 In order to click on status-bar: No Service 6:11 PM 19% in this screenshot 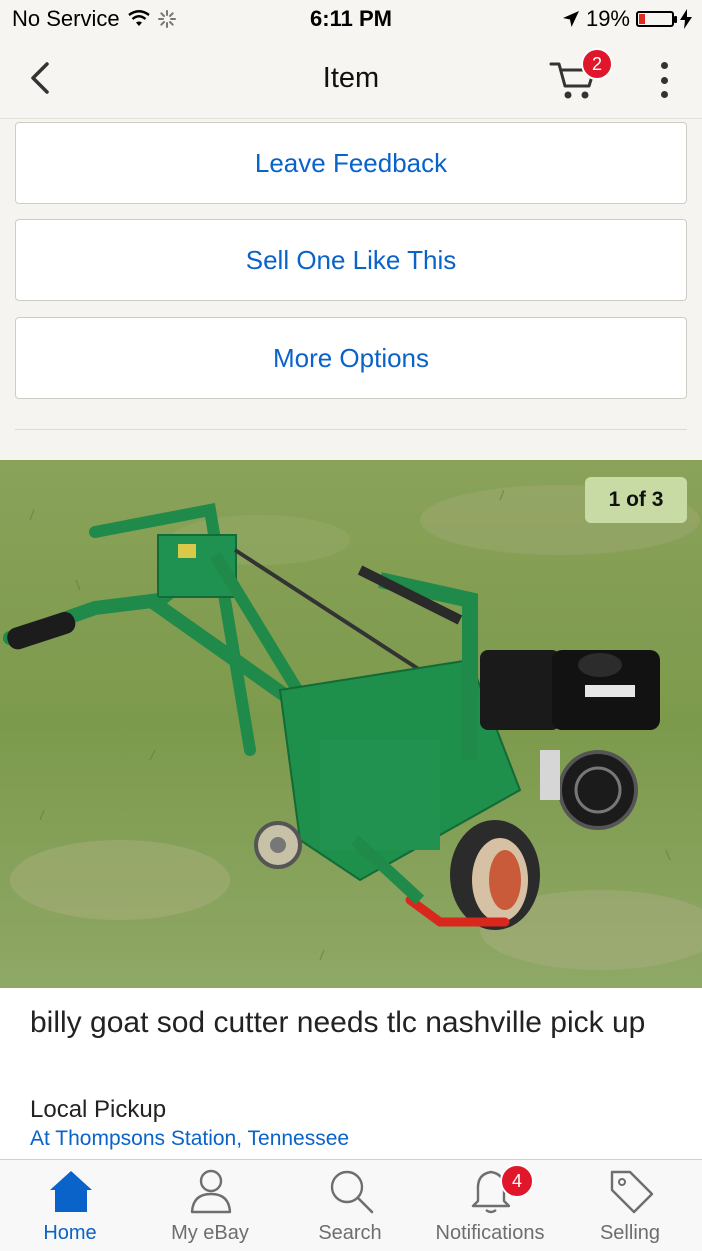, I will do `click(351, 20)`.